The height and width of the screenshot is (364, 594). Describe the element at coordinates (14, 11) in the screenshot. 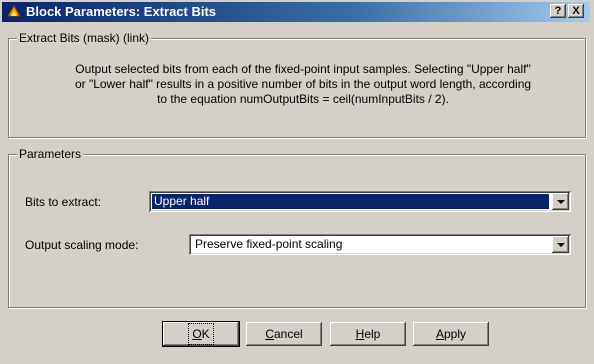

I see `simulink-block-icon` at that location.